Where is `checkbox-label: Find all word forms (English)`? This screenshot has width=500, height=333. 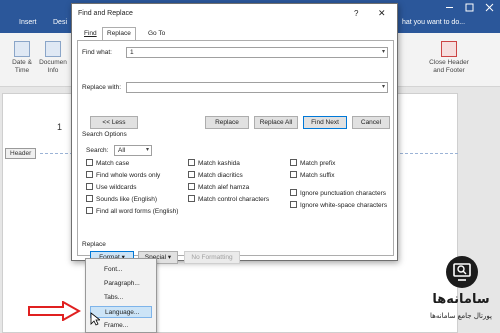 checkbox-label: Find all word forms (English) is located at coordinates (137, 211).